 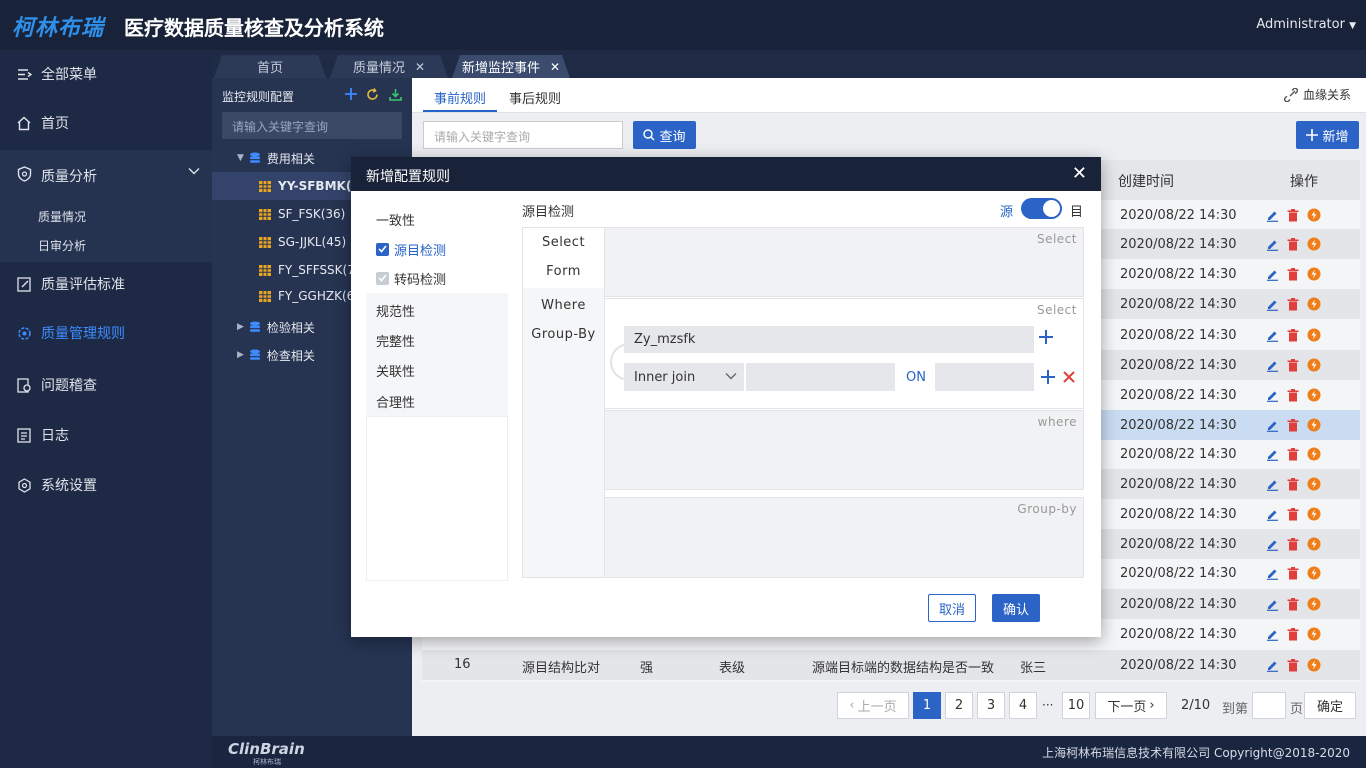 What do you see at coordinates (437, 249) in the screenshot?
I see `category-source-target-check: 源目检测` at bounding box center [437, 249].